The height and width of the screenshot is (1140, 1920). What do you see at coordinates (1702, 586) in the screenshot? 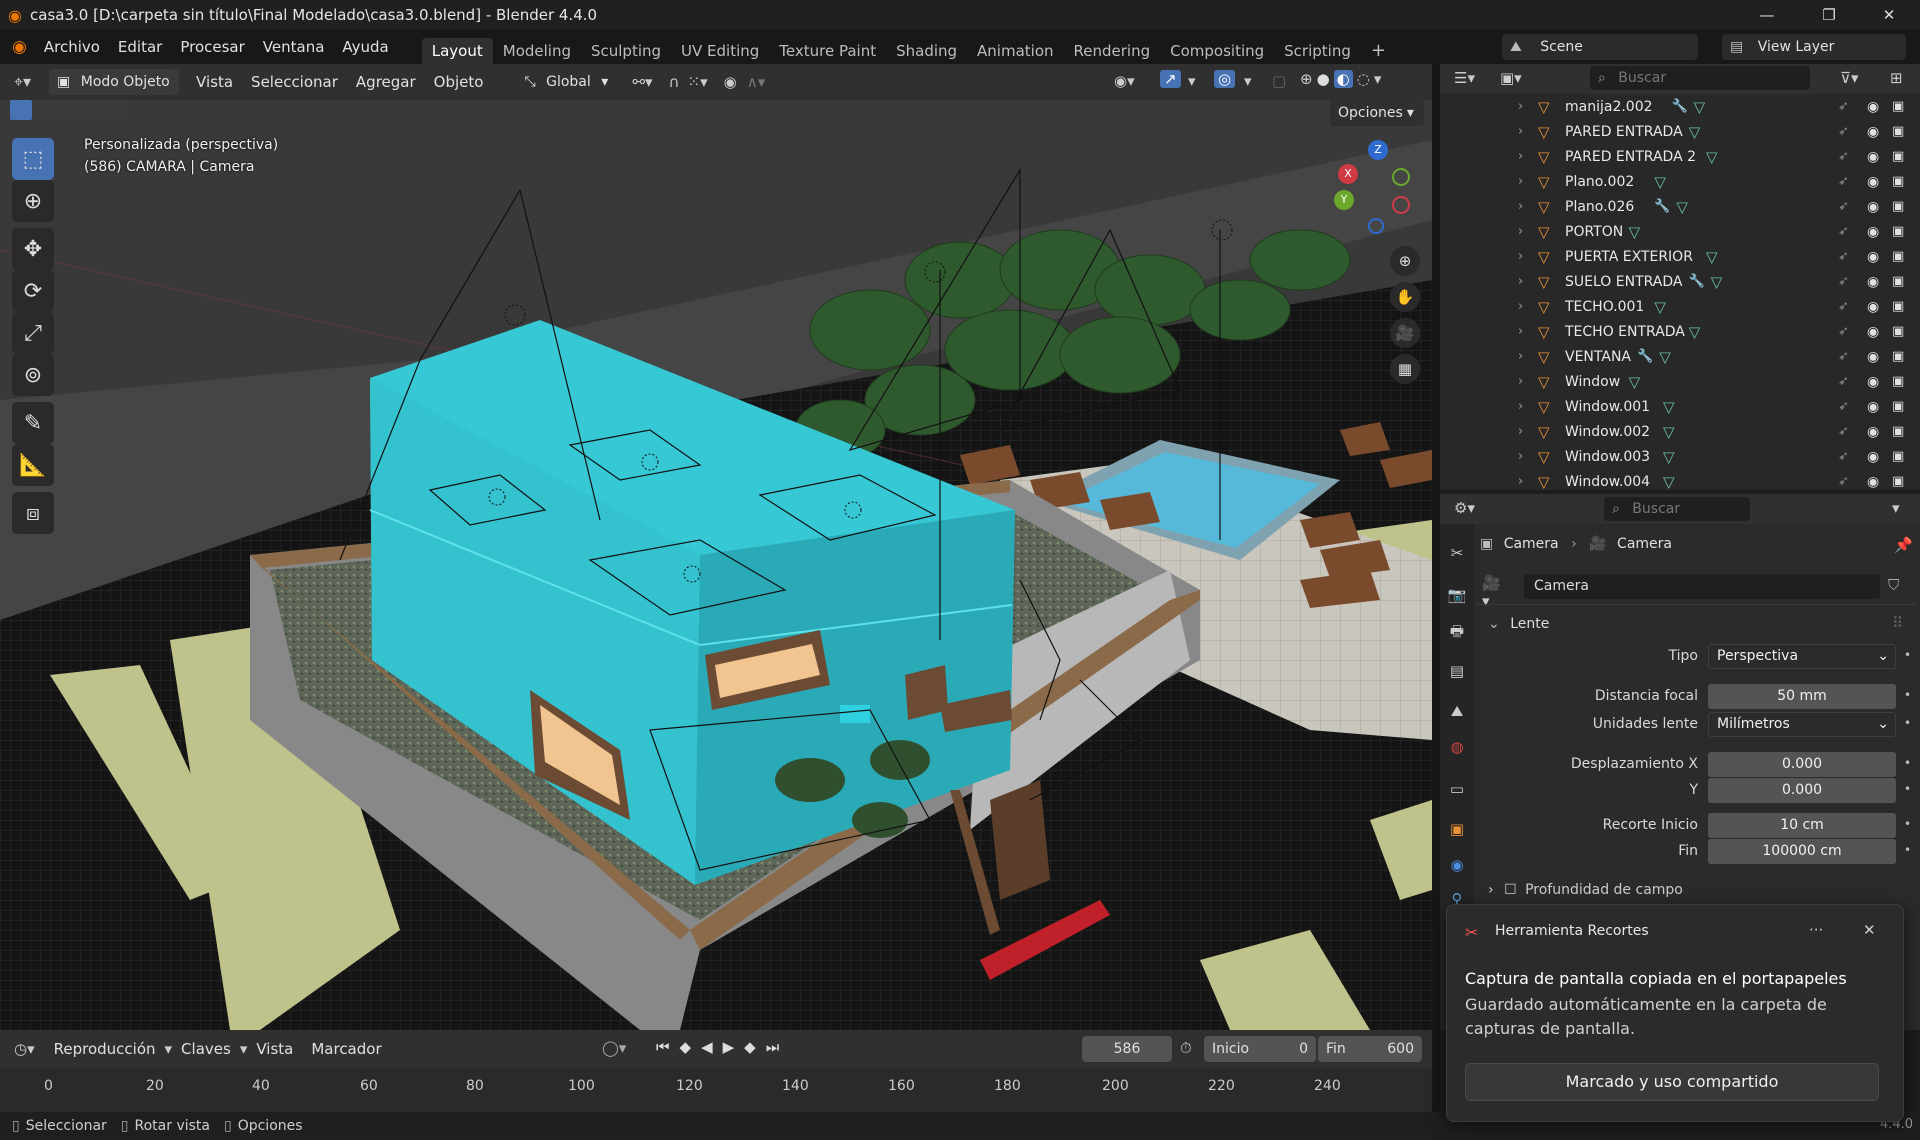
I see `camera-datablock-field: Camera` at bounding box center [1702, 586].